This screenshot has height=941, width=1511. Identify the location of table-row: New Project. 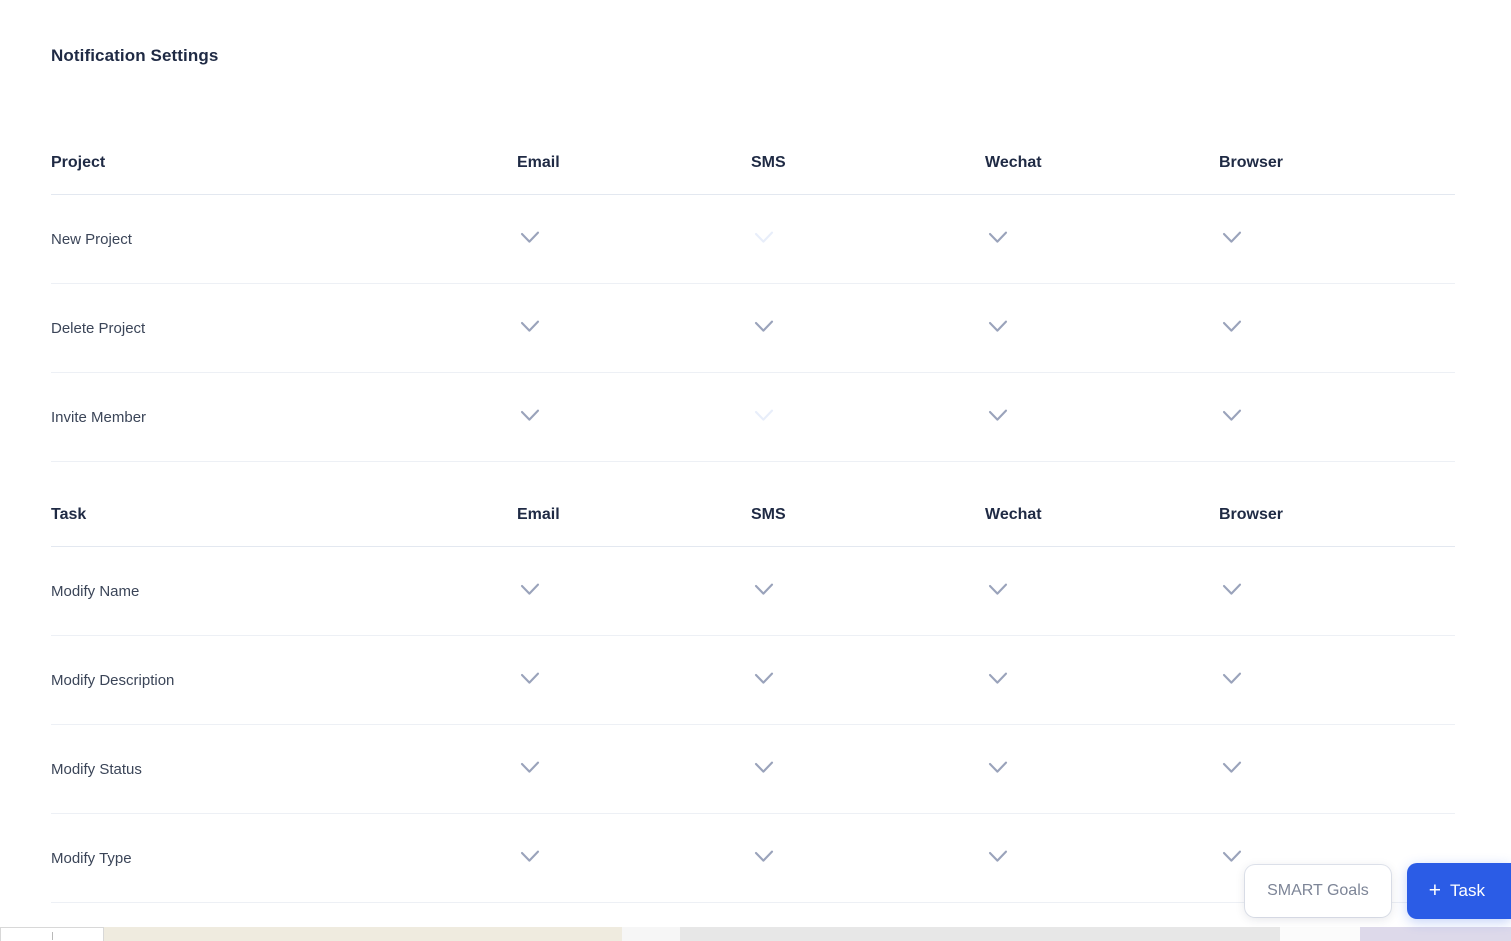
(753, 239).